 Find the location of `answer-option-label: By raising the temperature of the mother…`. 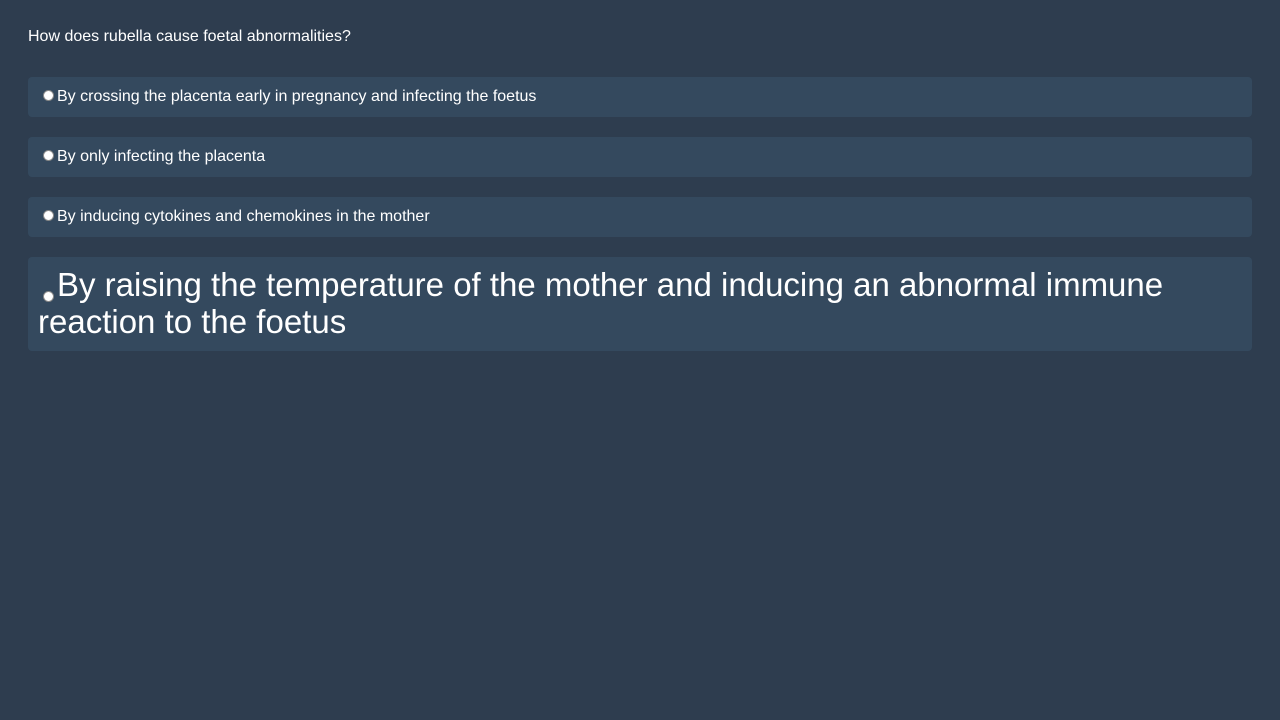

answer-option-label: By raising the temperature of the mother… is located at coordinates (601, 303).